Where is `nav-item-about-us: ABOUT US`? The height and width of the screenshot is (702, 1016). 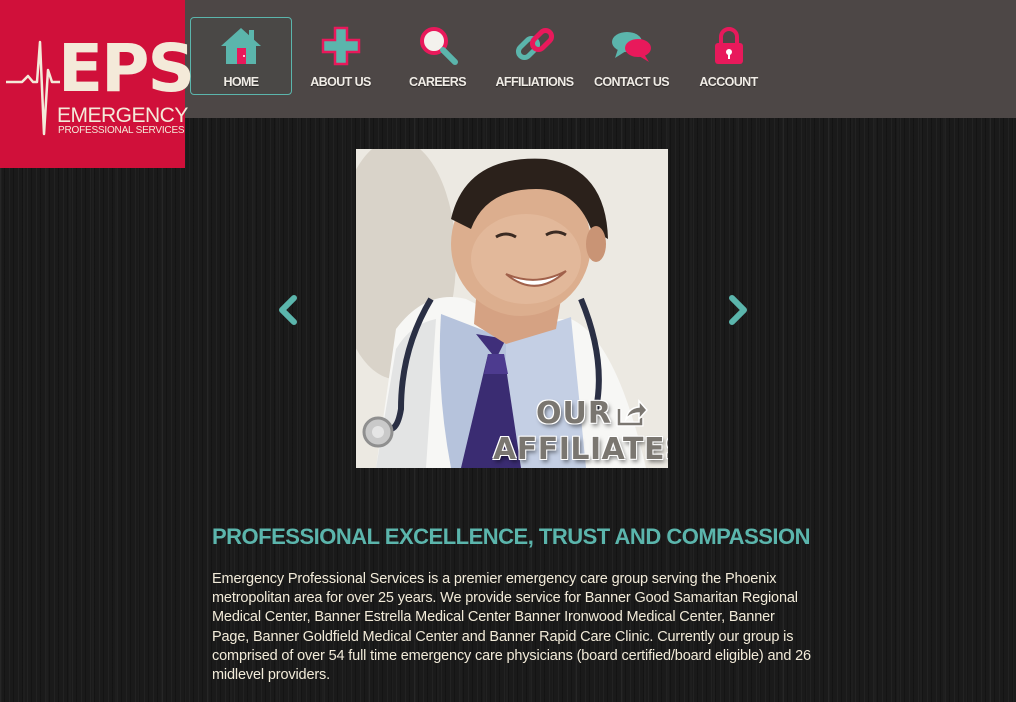 nav-item-about-us: ABOUT US is located at coordinates (340, 56).